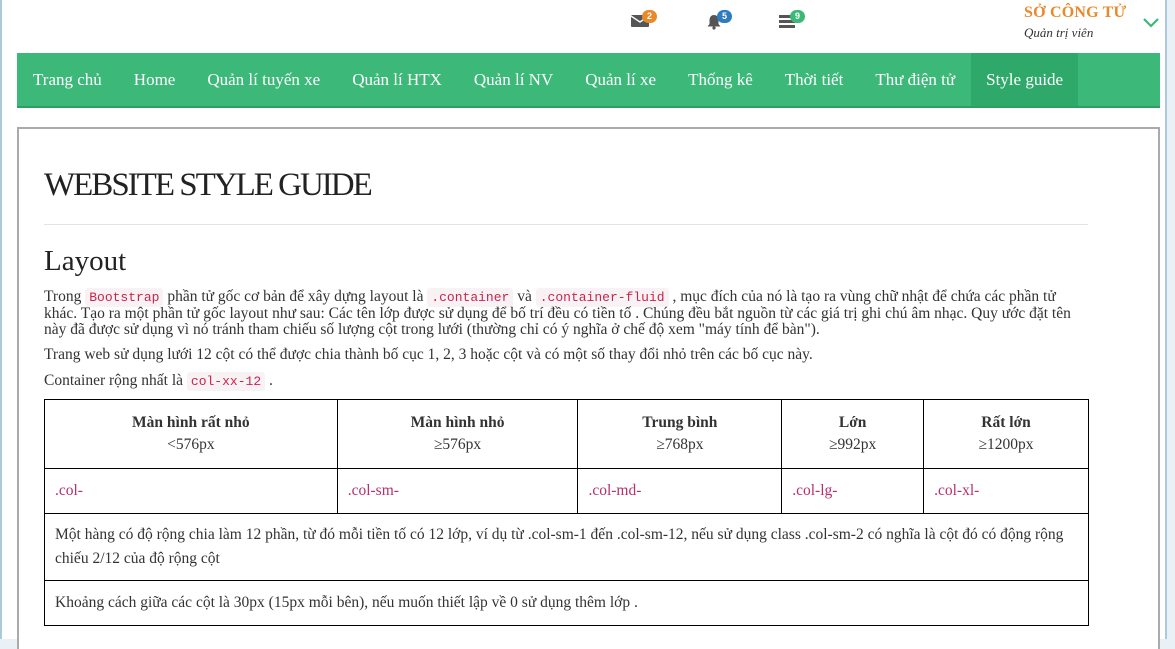  I want to click on title-divider, so click(566, 224).